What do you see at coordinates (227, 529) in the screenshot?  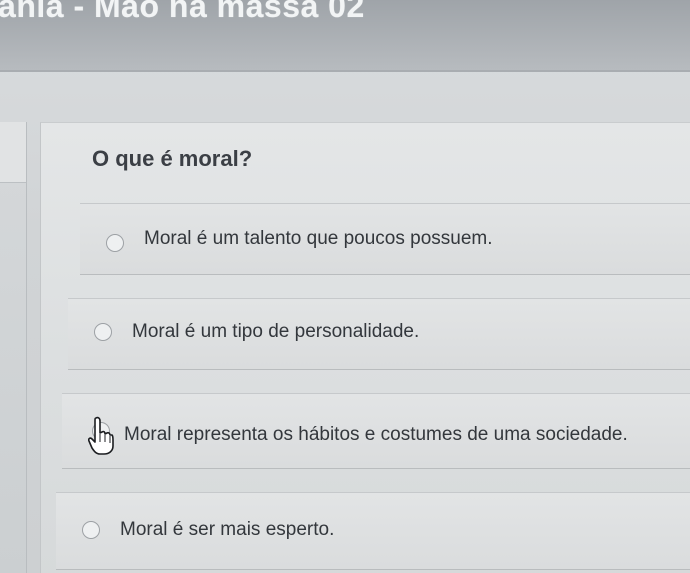 I see `answer-option-label: Moral é ser mais esperto.` at bounding box center [227, 529].